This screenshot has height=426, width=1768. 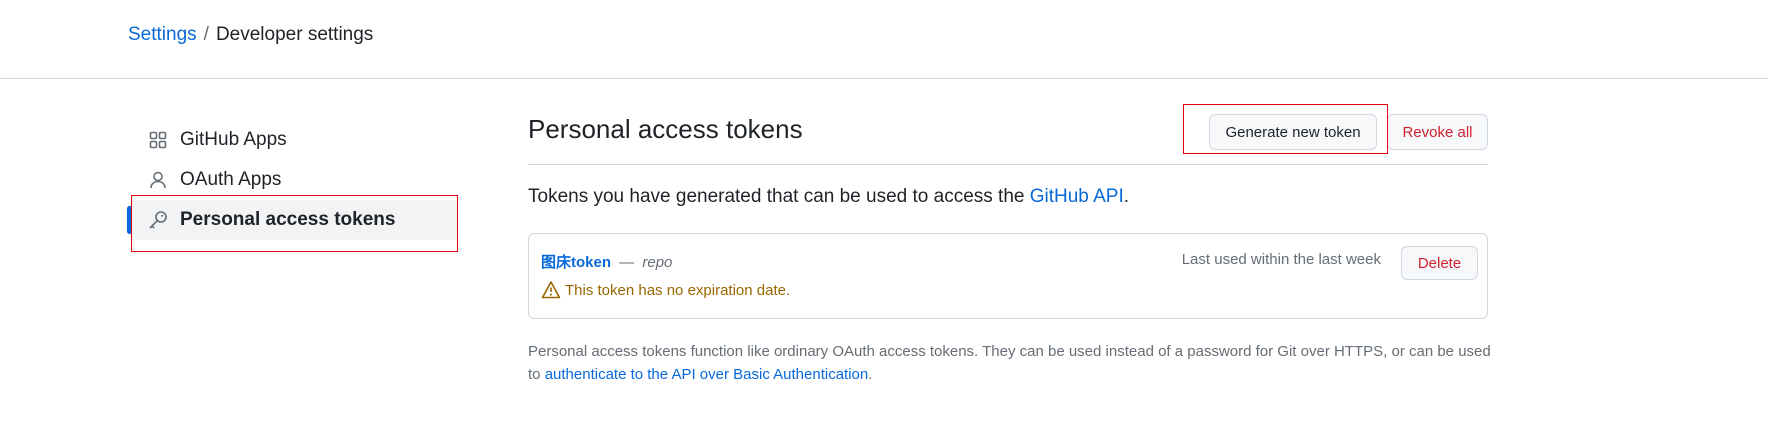 I want to click on token-title-line: 图床token — repo, so click(x=606, y=261).